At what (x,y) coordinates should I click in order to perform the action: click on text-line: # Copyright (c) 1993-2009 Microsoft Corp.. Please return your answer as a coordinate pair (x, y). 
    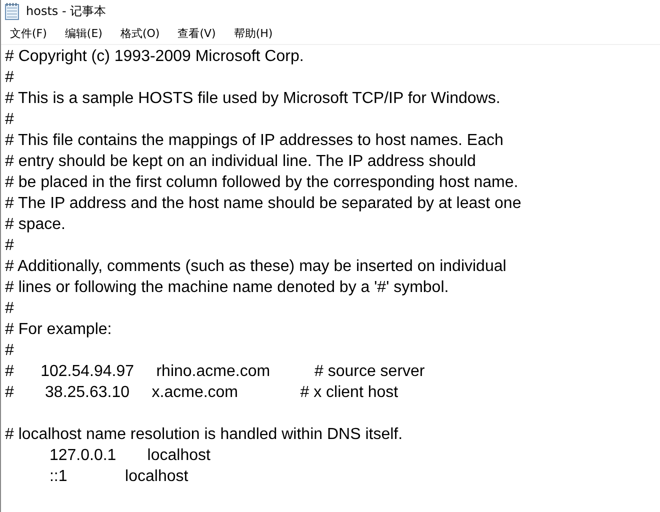
    Looking at the image, I should click on (154, 56).